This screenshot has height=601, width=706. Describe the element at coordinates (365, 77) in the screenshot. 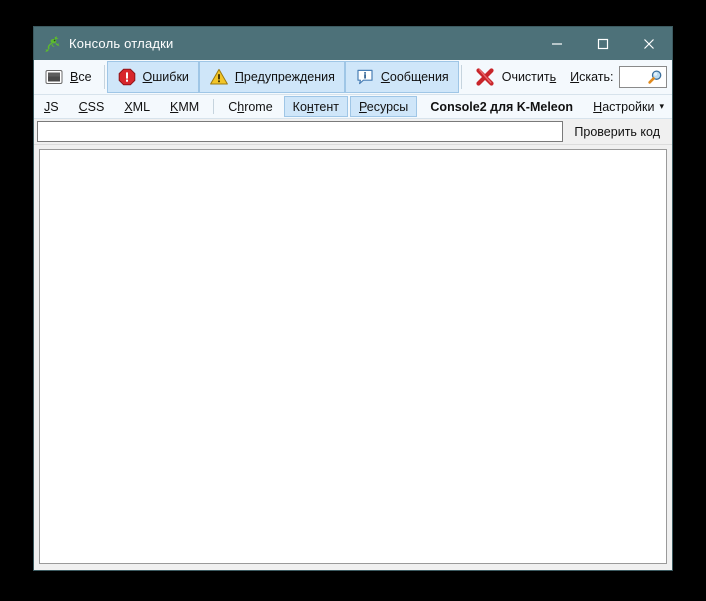

I see `info-bubble-icon` at that location.